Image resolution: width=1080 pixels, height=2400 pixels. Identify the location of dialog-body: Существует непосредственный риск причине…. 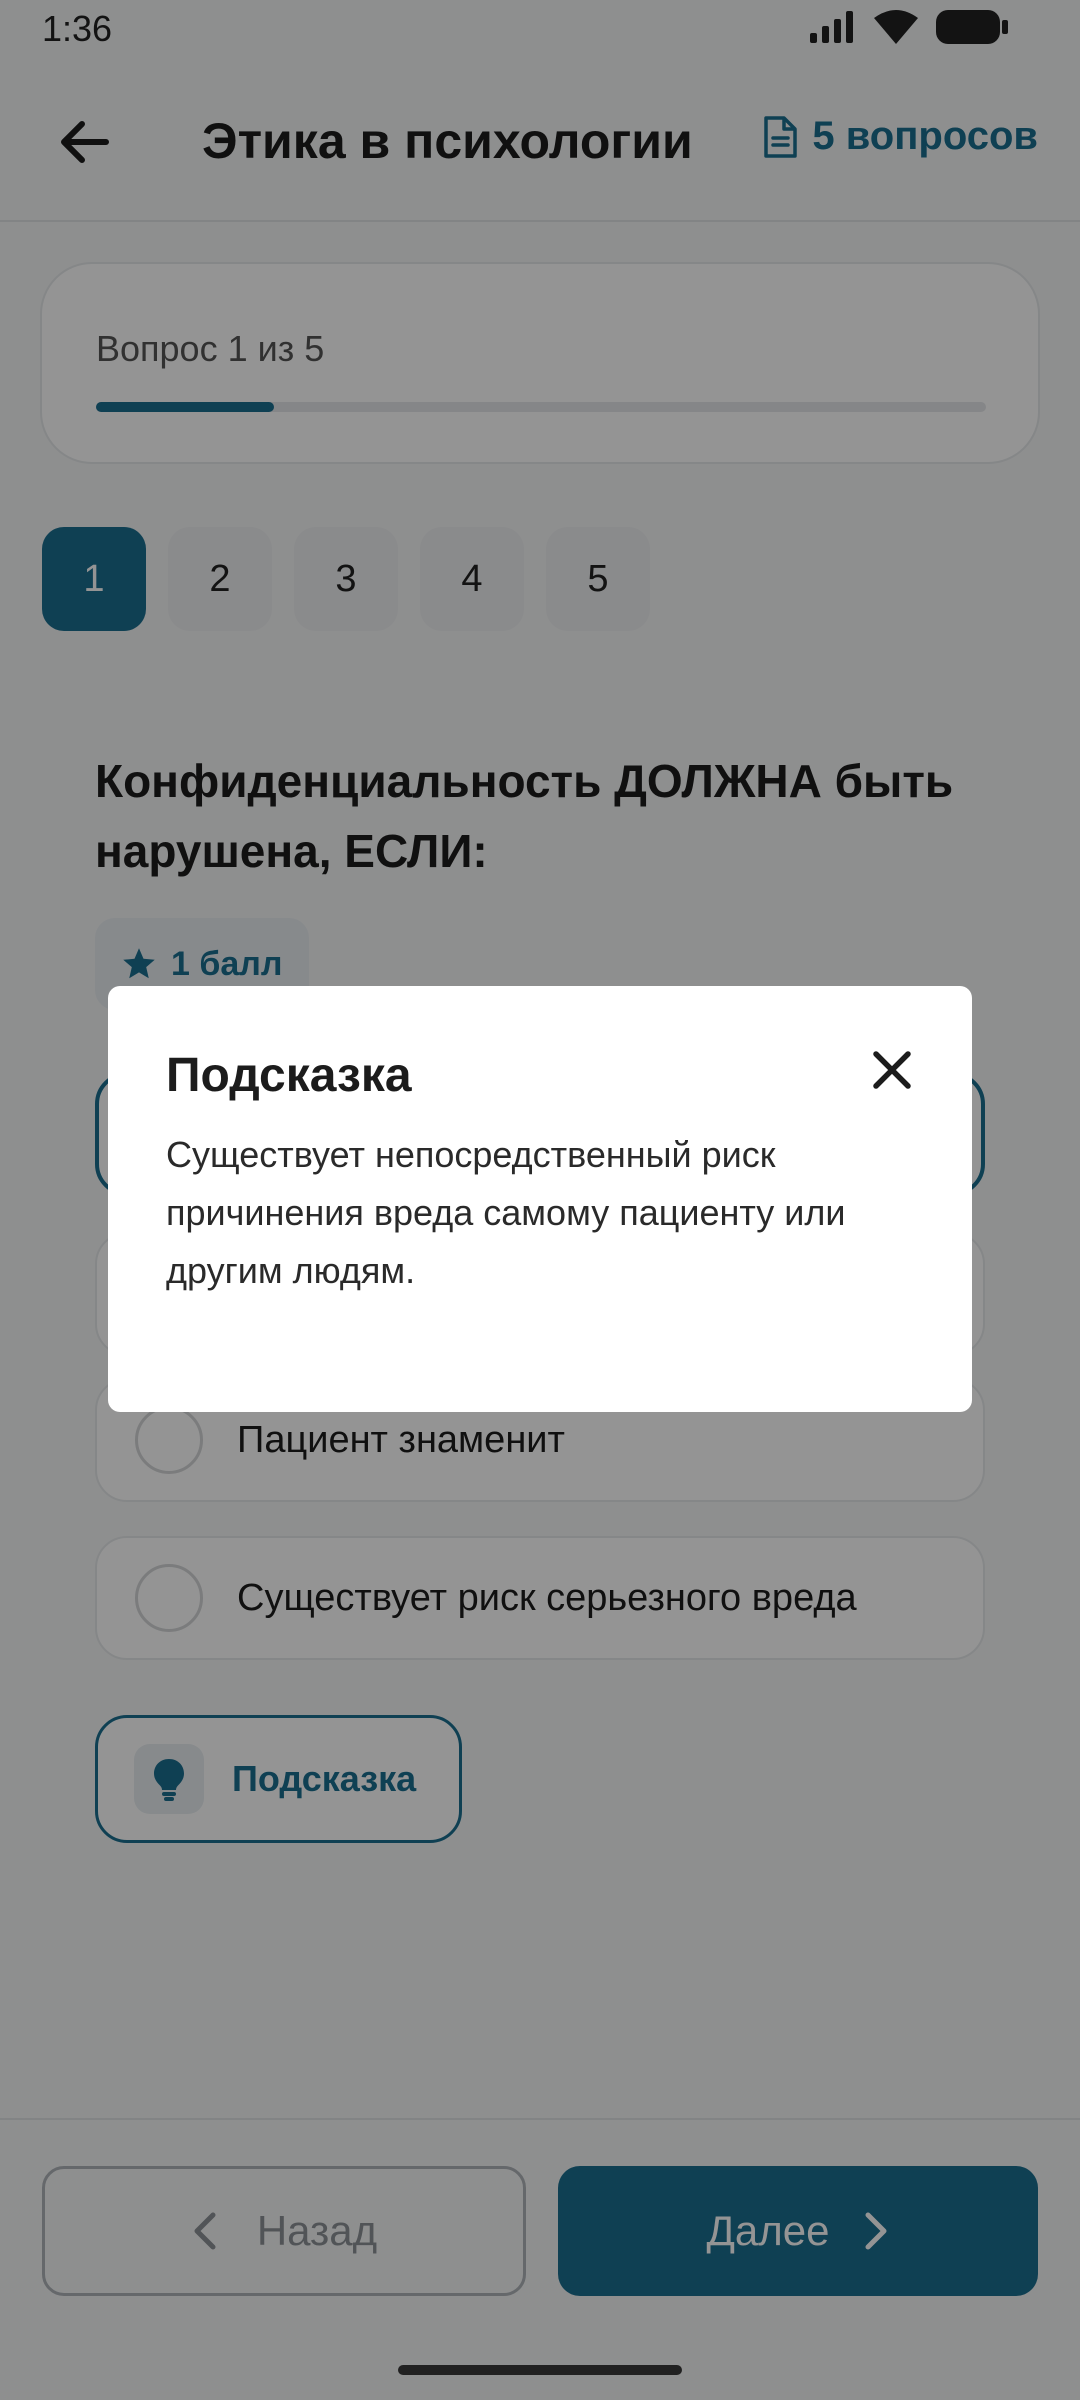
(506, 1212).